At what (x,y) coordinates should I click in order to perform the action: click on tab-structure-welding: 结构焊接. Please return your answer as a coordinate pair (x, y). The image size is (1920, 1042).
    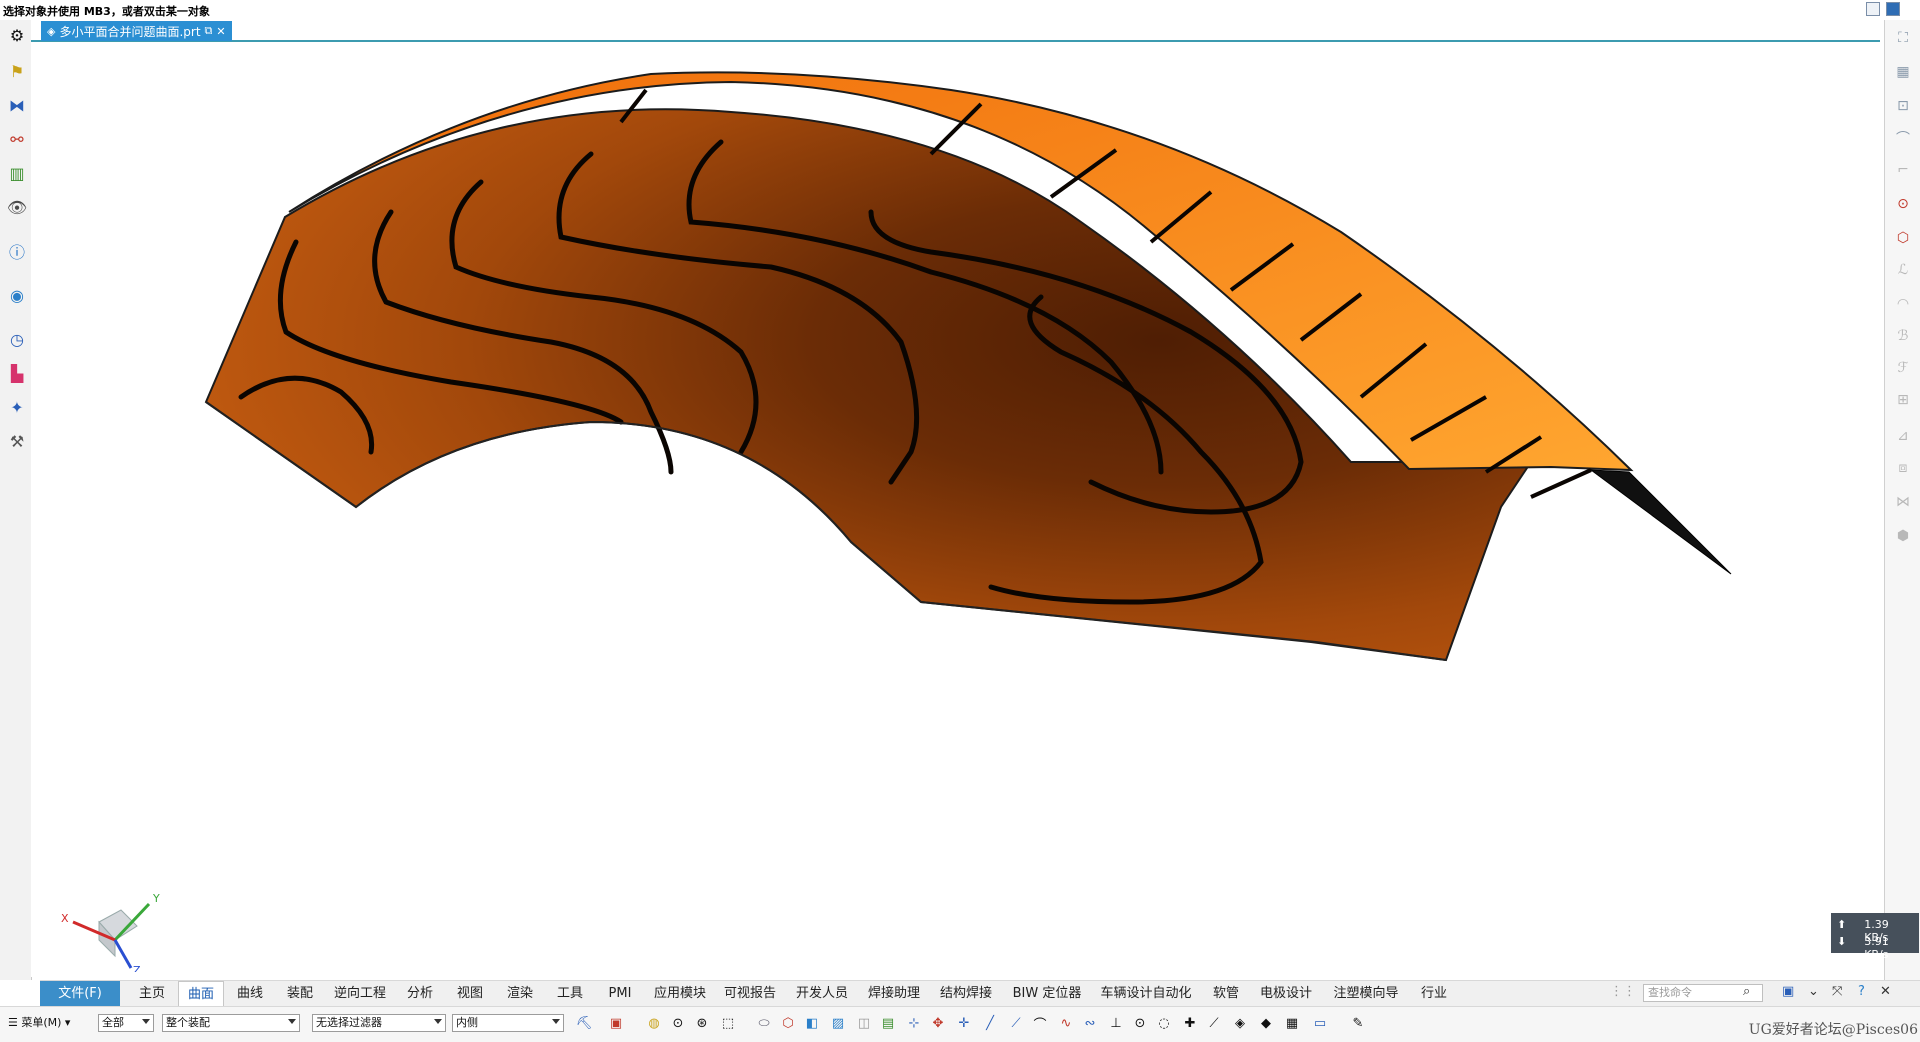
    Looking at the image, I should click on (966, 993).